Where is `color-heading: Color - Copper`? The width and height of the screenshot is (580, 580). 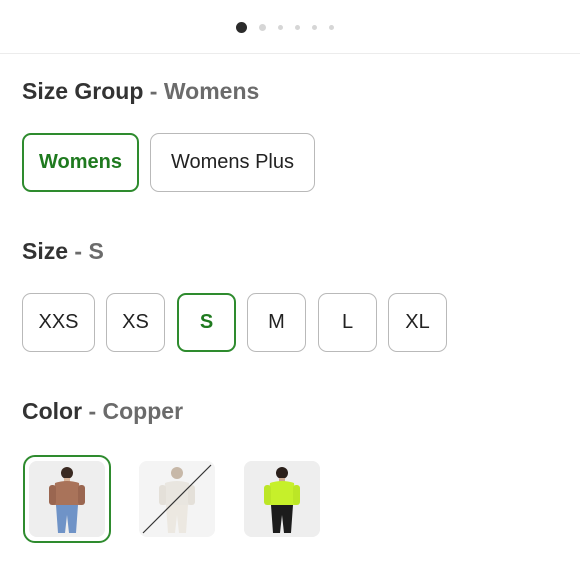
color-heading: Color - Copper is located at coordinates (102, 411).